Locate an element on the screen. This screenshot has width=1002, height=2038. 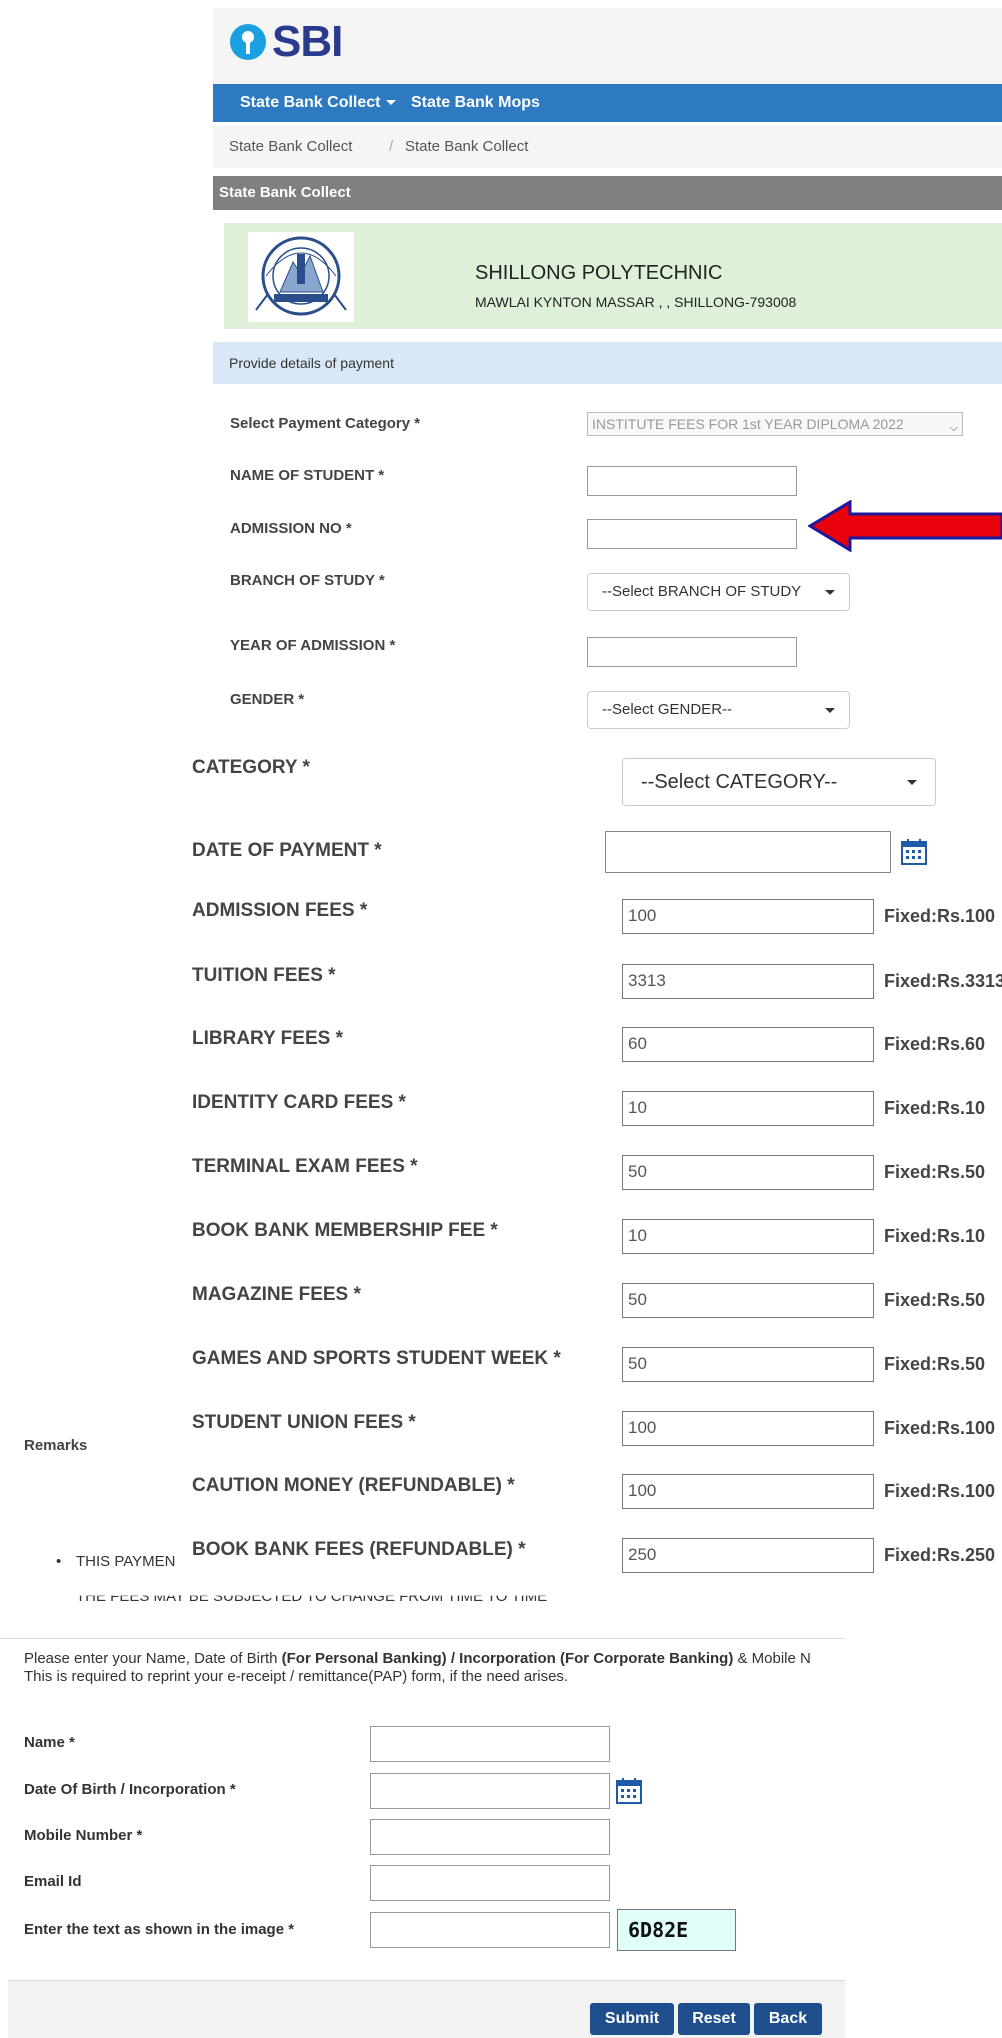
date-of-payment-input is located at coordinates (748, 852).